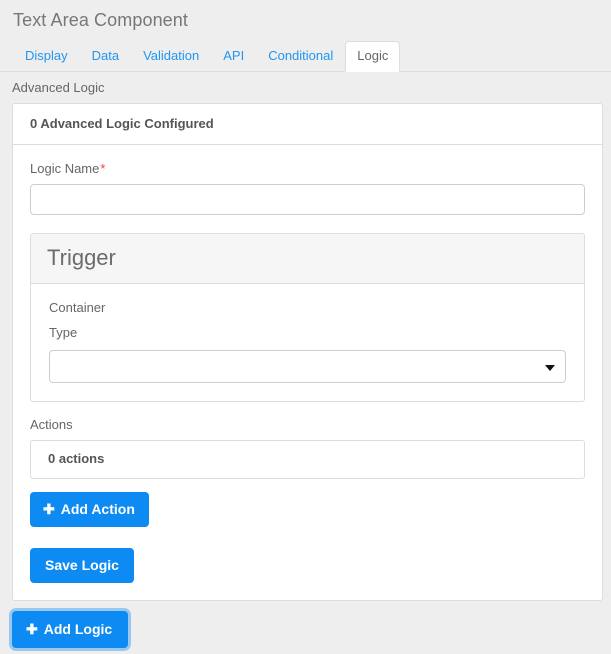 The image size is (611, 654). Describe the element at coordinates (97, 509) in the screenshot. I see `add-action-button-label: Add Action` at that location.